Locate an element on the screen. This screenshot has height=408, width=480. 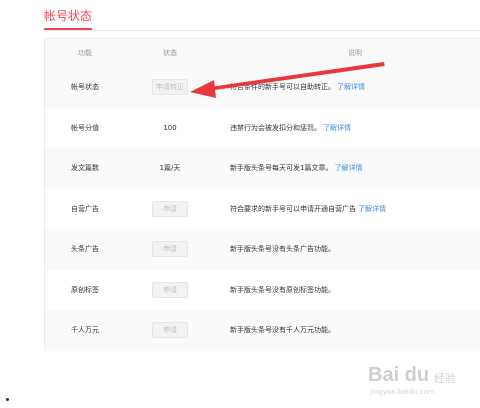
baidu-jingyan-watermark: Bai du 经验 jingyan.baidu.com is located at coordinates (418, 381).